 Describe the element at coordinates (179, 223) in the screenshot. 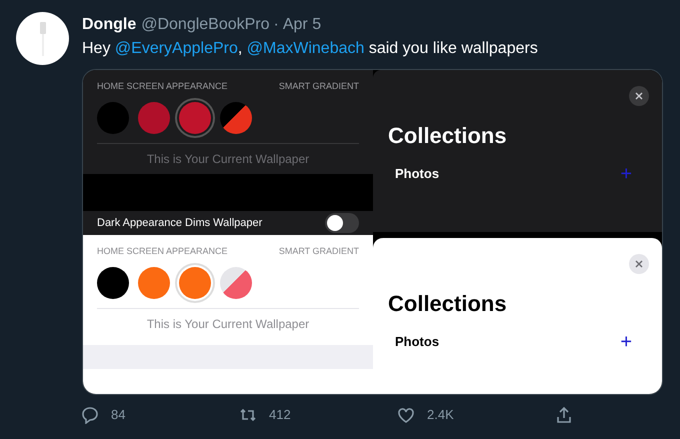

I see `toggle-label: Dark Appearance Dims Wallpaper` at that location.